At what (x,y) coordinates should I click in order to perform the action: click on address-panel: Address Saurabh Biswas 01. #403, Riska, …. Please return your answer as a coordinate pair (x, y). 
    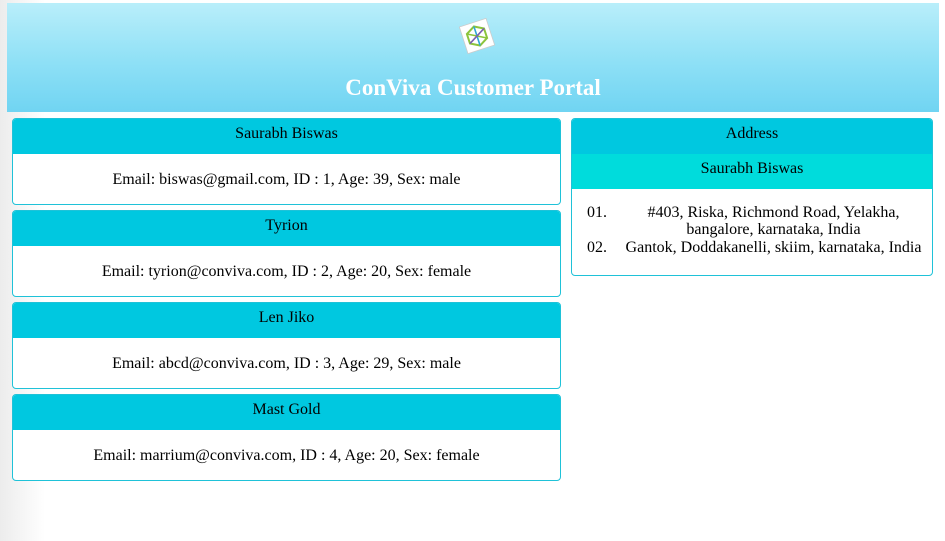
    Looking at the image, I should click on (752, 197).